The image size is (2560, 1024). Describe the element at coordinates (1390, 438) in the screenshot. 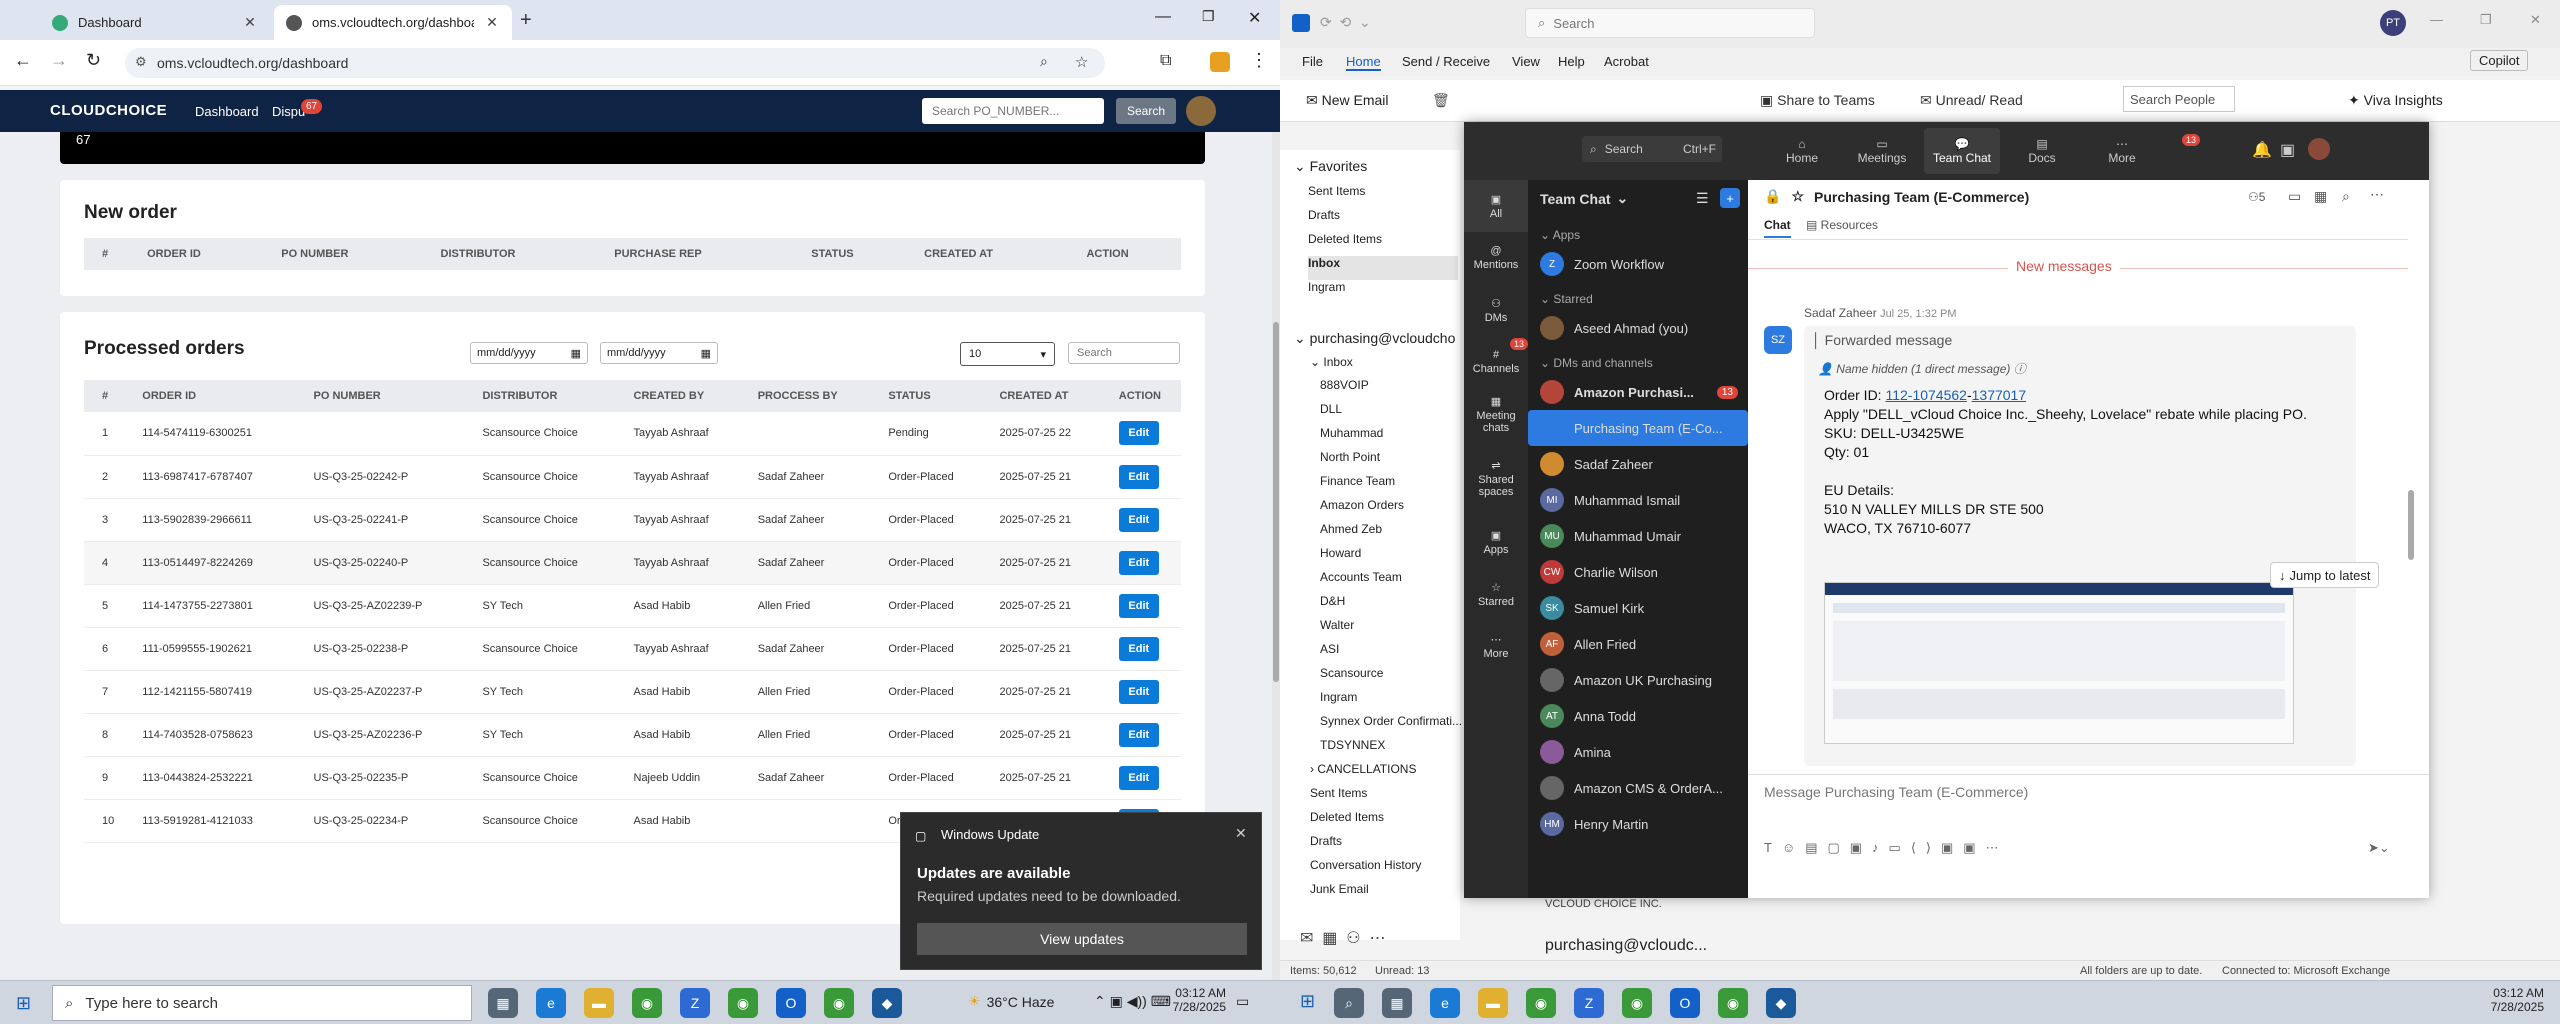

I see `folder-item: Muhammad` at that location.